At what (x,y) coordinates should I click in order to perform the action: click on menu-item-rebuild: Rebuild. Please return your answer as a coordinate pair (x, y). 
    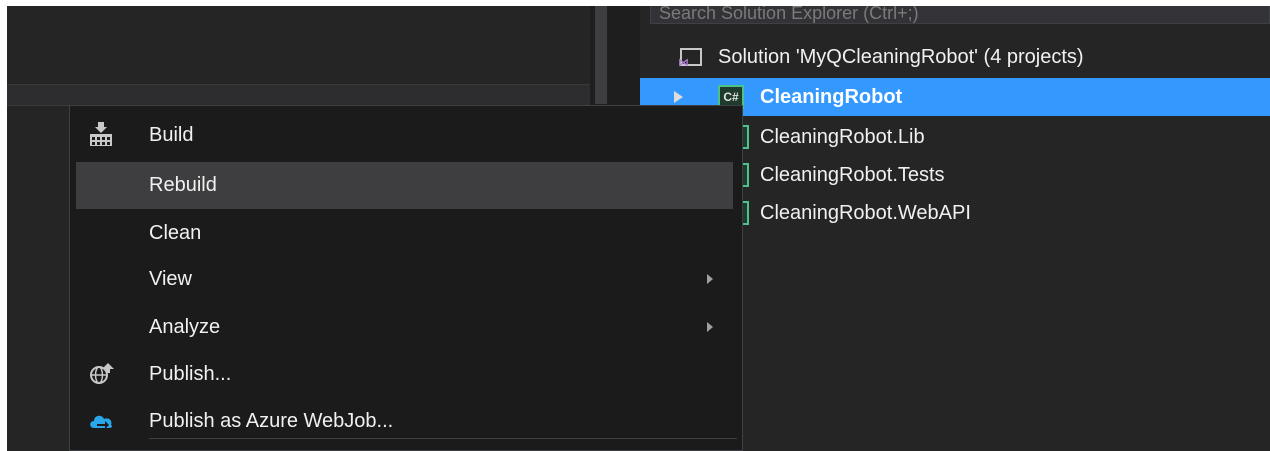
    Looking at the image, I should click on (404, 185).